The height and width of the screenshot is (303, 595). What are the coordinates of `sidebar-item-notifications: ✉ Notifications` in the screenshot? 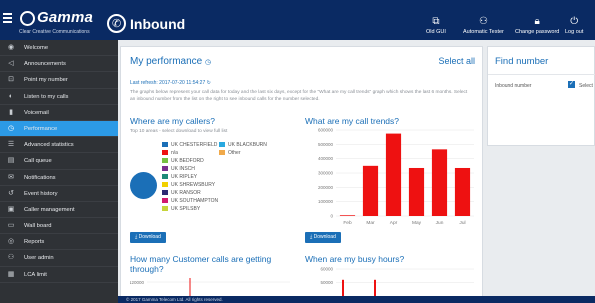 It's located at (59, 178).